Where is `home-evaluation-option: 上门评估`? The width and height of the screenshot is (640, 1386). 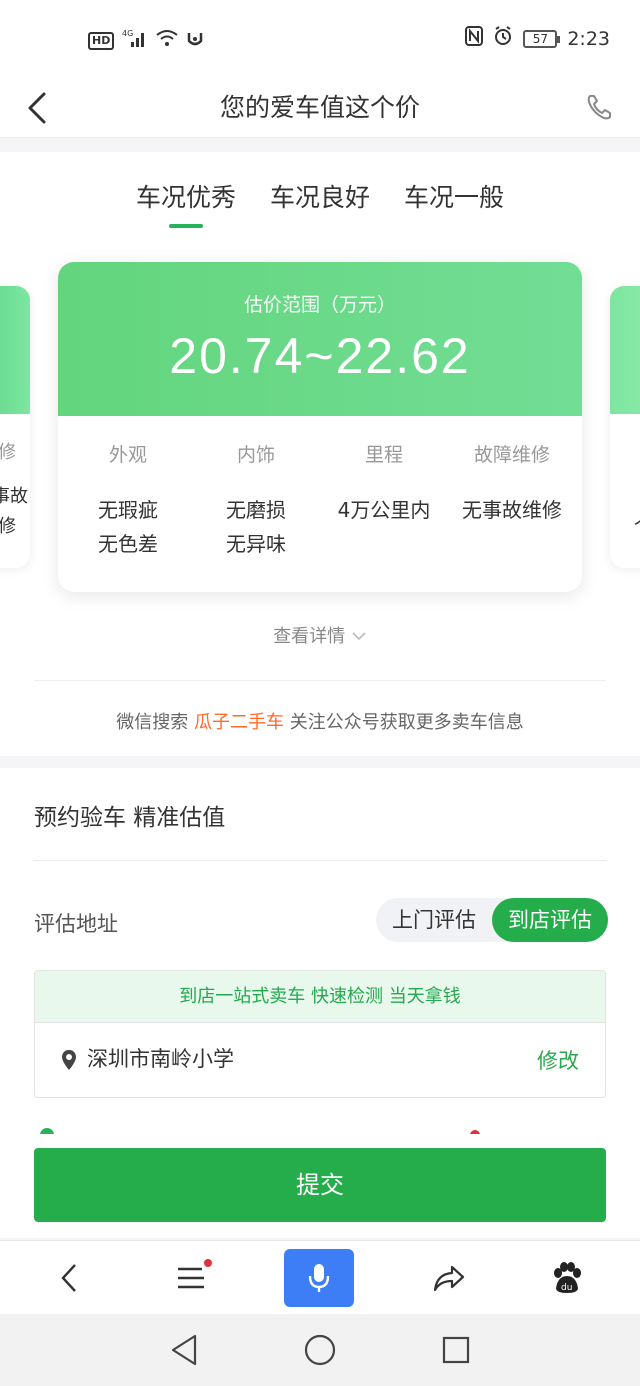 home-evaluation-option: 上门评估 is located at coordinates (434, 920).